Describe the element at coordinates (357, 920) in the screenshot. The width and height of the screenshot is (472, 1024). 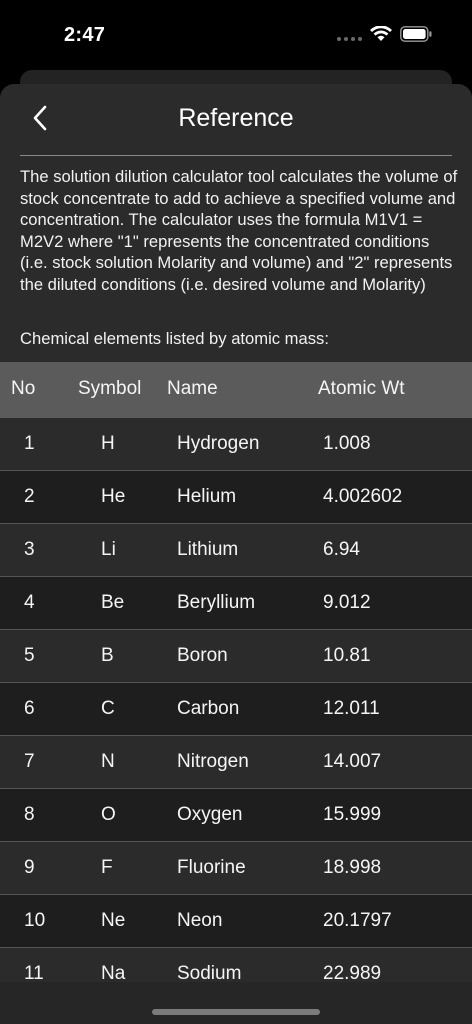
I see `cell-atomic-weight: 20.1797` at that location.